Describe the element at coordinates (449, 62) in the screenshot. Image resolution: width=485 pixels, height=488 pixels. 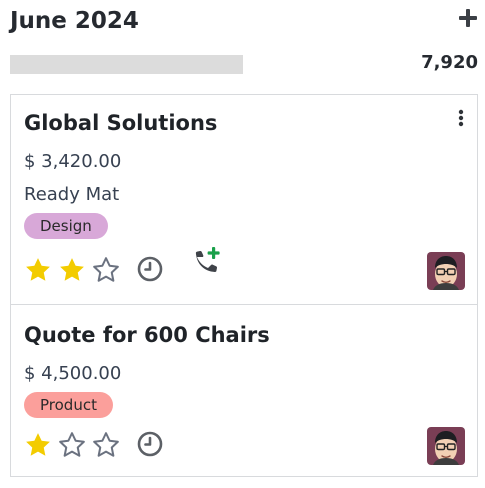
I see `column-total: 7,920` at that location.